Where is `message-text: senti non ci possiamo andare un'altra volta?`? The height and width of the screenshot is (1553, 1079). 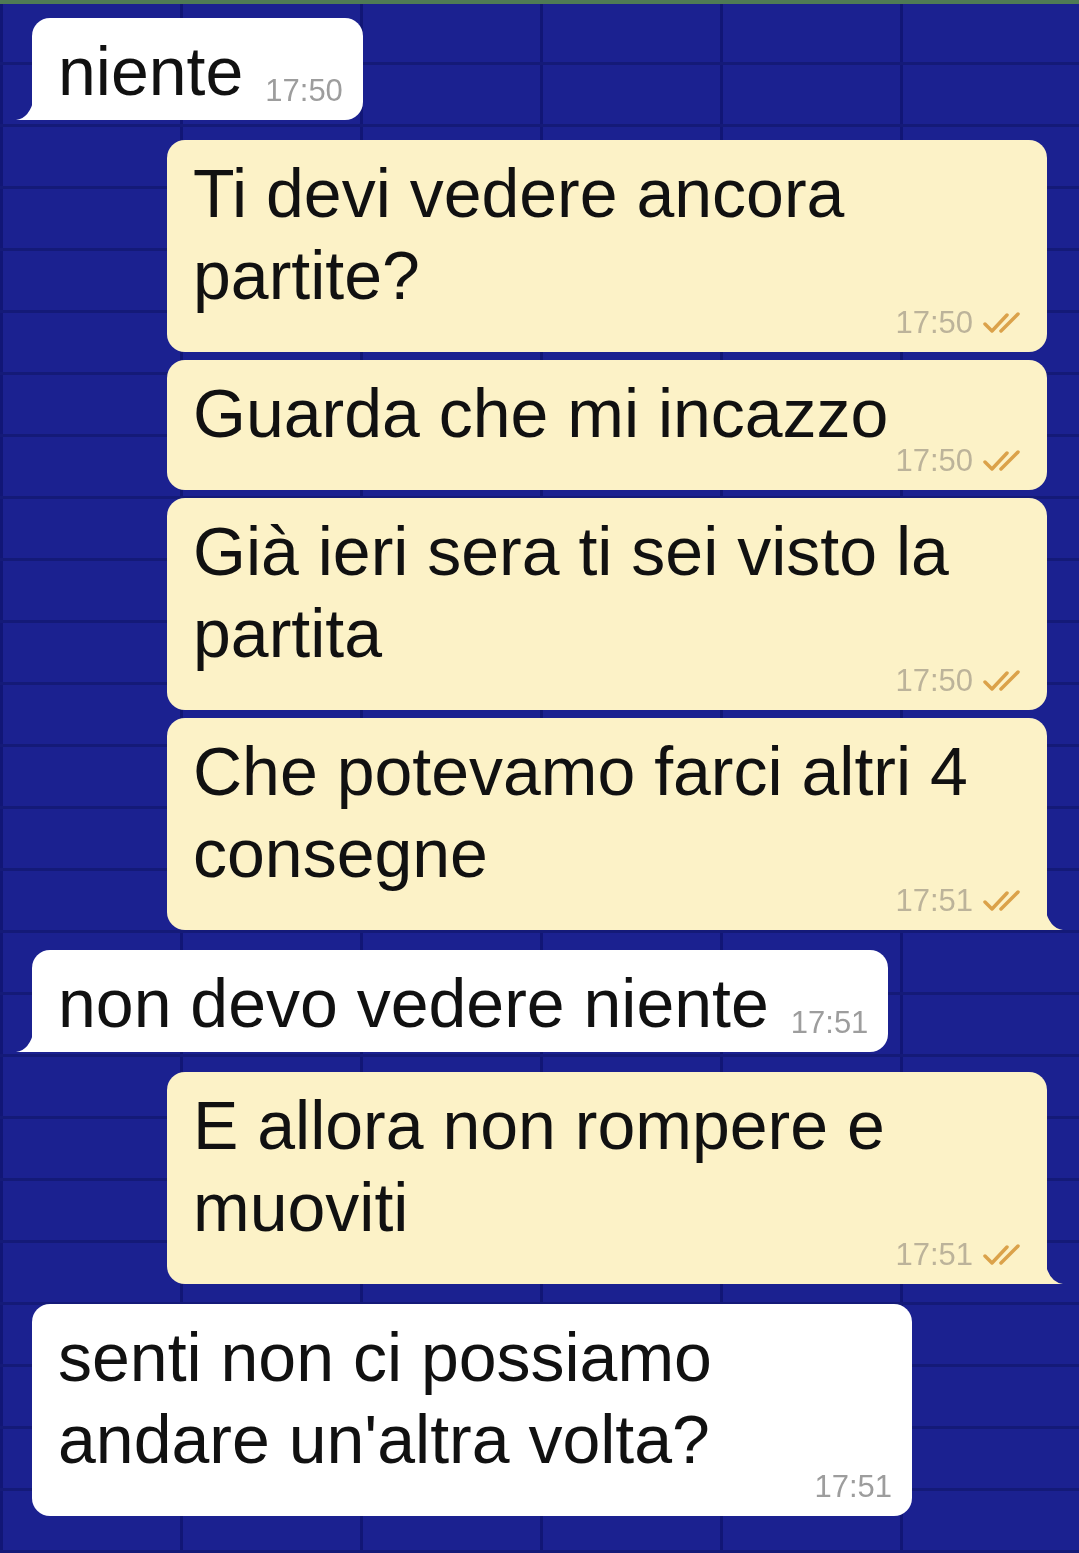 message-text: senti non ci possiamo andare un'altra volta? is located at coordinates (385, 1398).